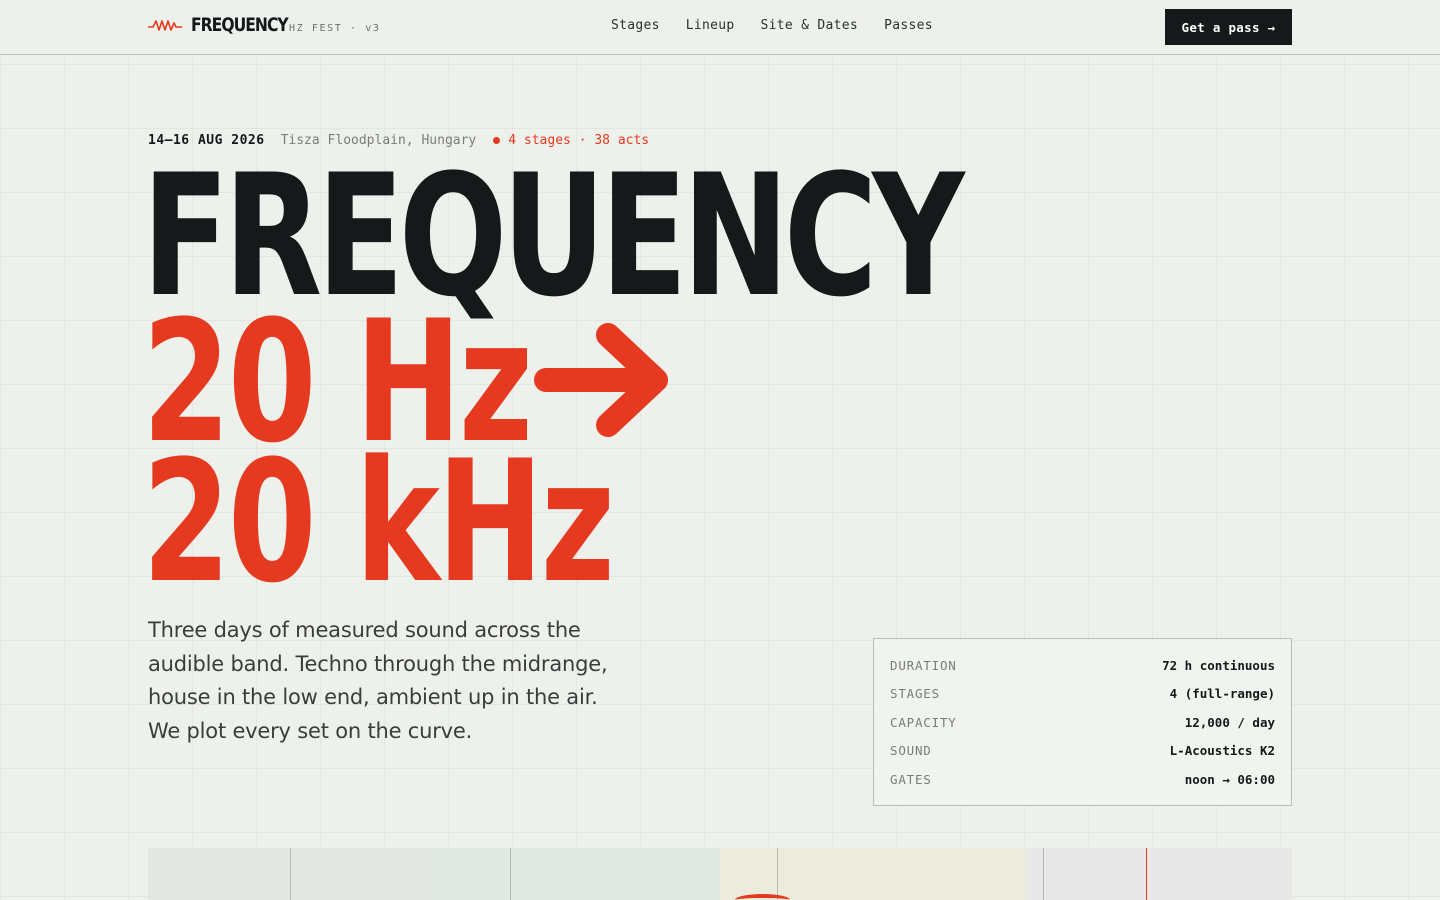  I want to click on curve-peak, so click(762, 897).